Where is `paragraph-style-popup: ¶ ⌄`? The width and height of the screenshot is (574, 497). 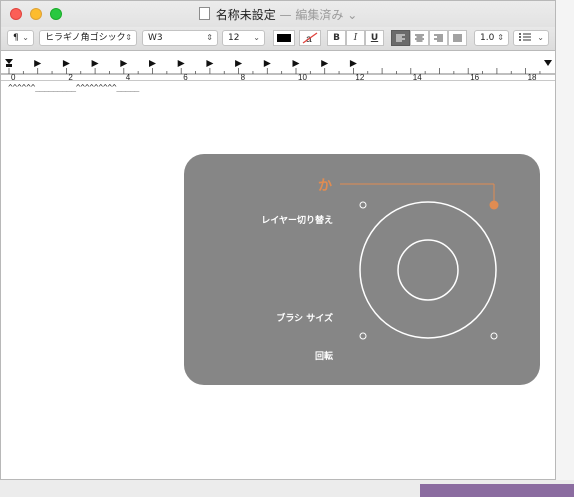 paragraph-style-popup: ¶ ⌄ is located at coordinates (20, 38).